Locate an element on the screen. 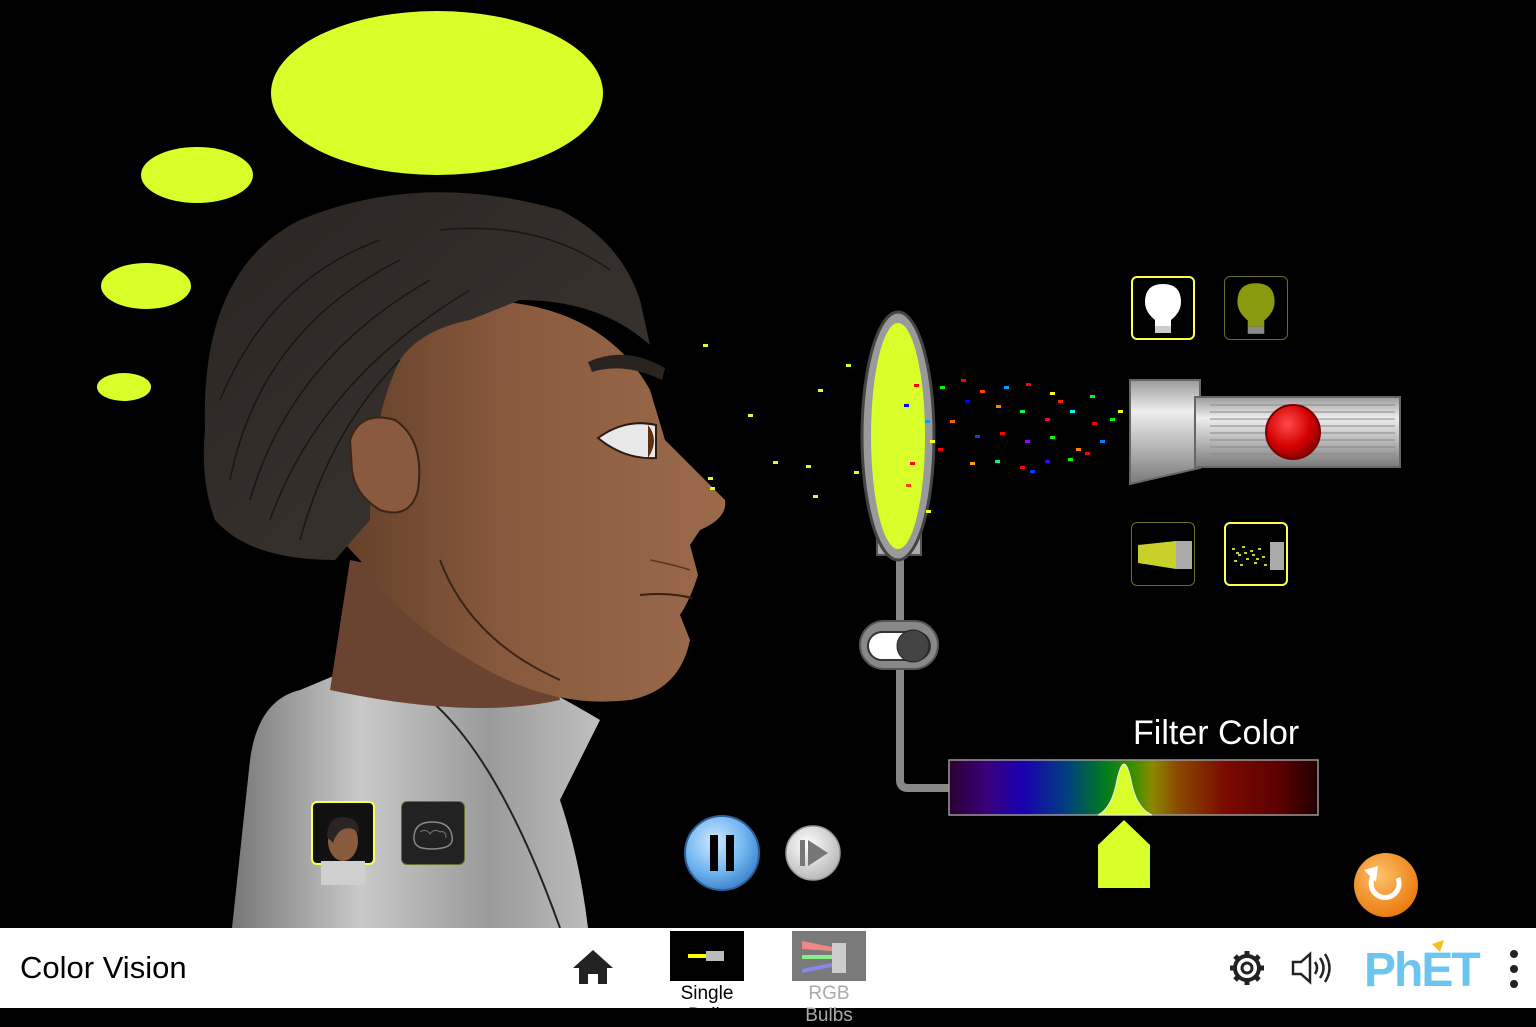 Image resolution: width=1536 pixels, height=1027 pixels. tab-single-bulb: Single Bulb is located at coordinates (707, 978).